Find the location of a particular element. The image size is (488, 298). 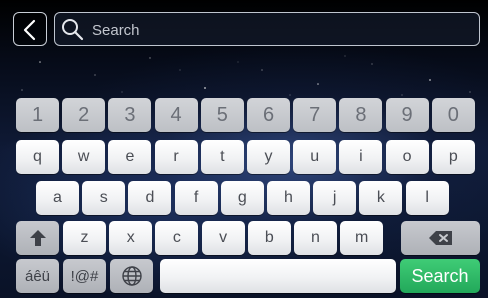

key-k-label: k is located at coordinates (380, 197).